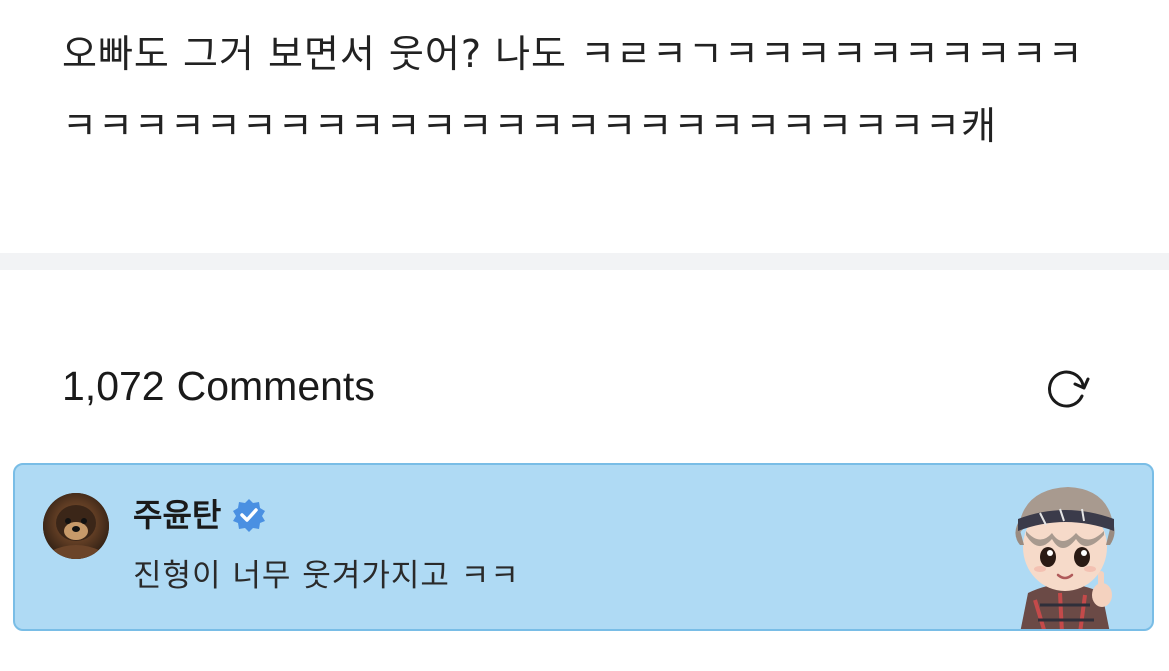 The image size is (1169, 671). What do you see at coordinates (76, 526) in the screenshot?
I see `avatar` at bounding box center [76, 526].